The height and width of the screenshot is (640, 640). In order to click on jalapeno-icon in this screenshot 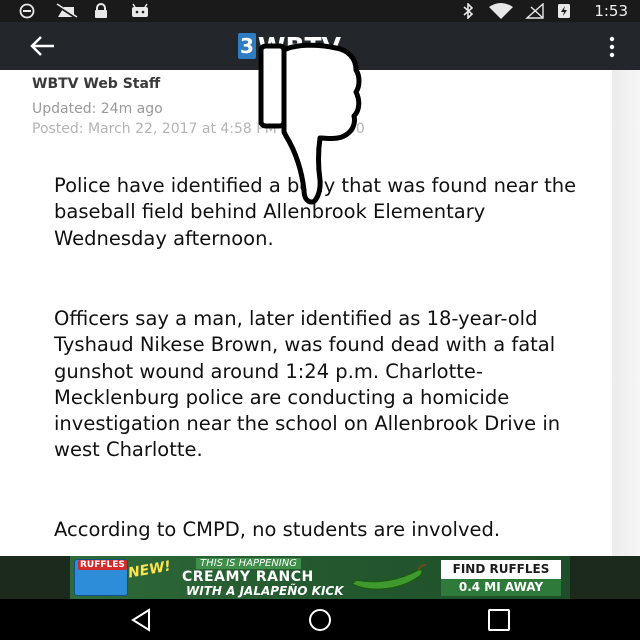, I will do `click(388, 576)`.